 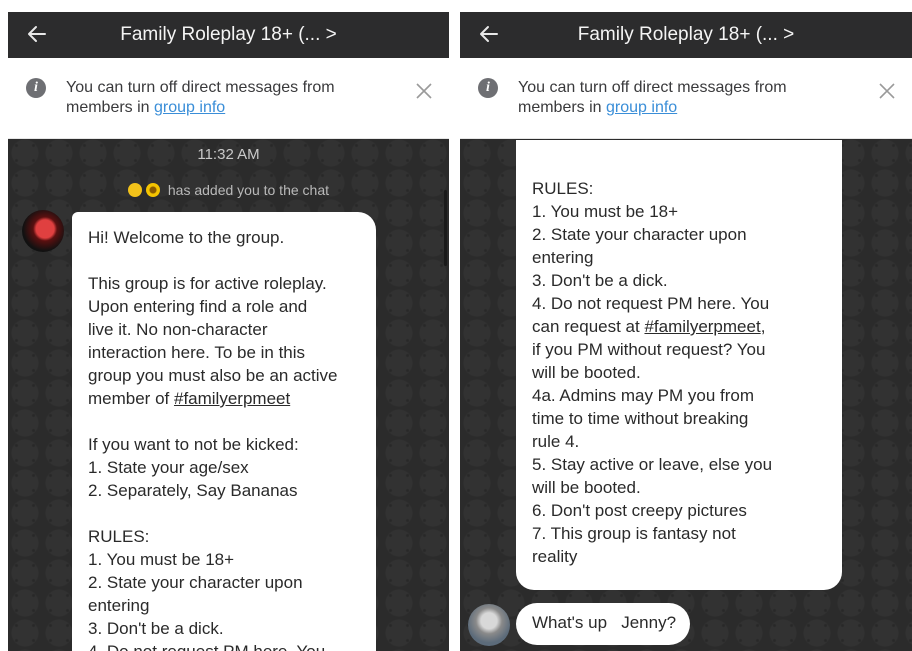 I want to click on message-timestamp: 11:32 AM, so click(x=228, y=154).